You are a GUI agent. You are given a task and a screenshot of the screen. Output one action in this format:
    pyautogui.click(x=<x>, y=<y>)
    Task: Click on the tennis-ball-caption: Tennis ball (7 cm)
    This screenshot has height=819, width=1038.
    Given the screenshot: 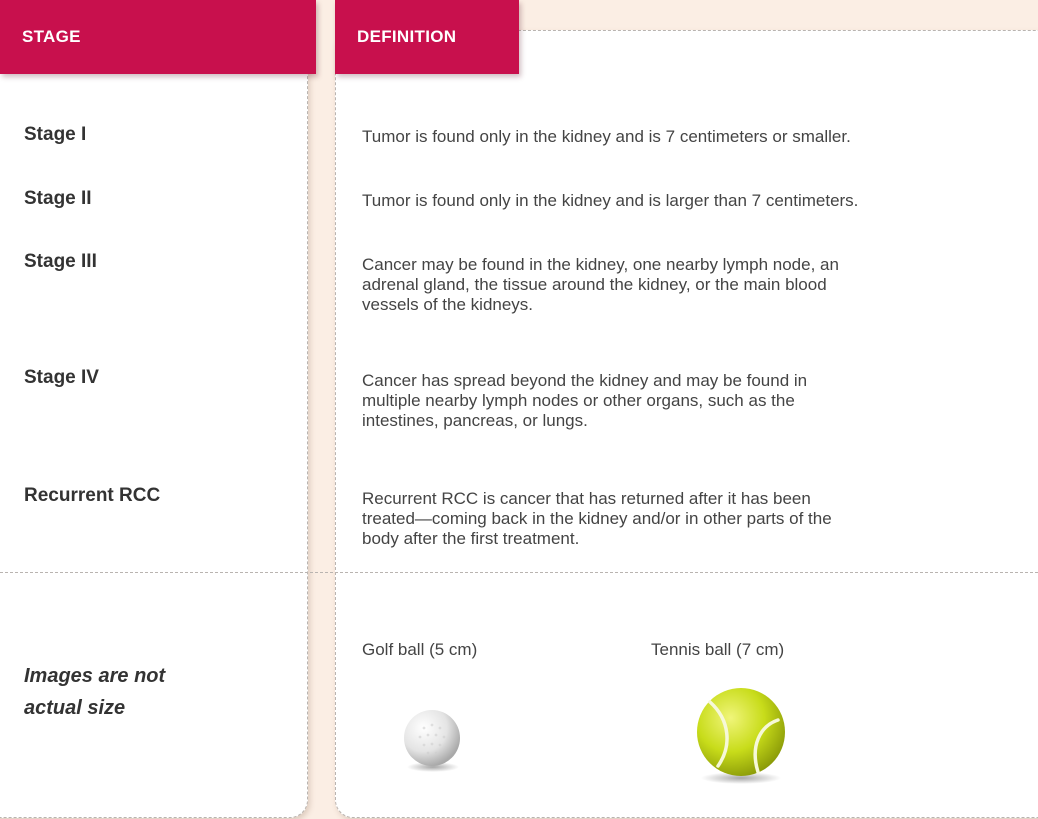 What is the action you would take?
    pyautogui.click(x=718, y=649)
    